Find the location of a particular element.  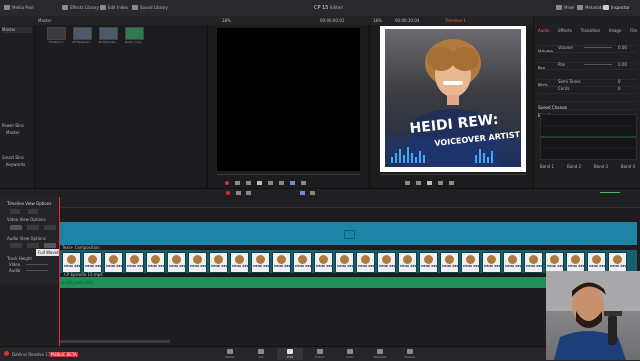

timeline-scrubber is located at coordinates (453, 174).